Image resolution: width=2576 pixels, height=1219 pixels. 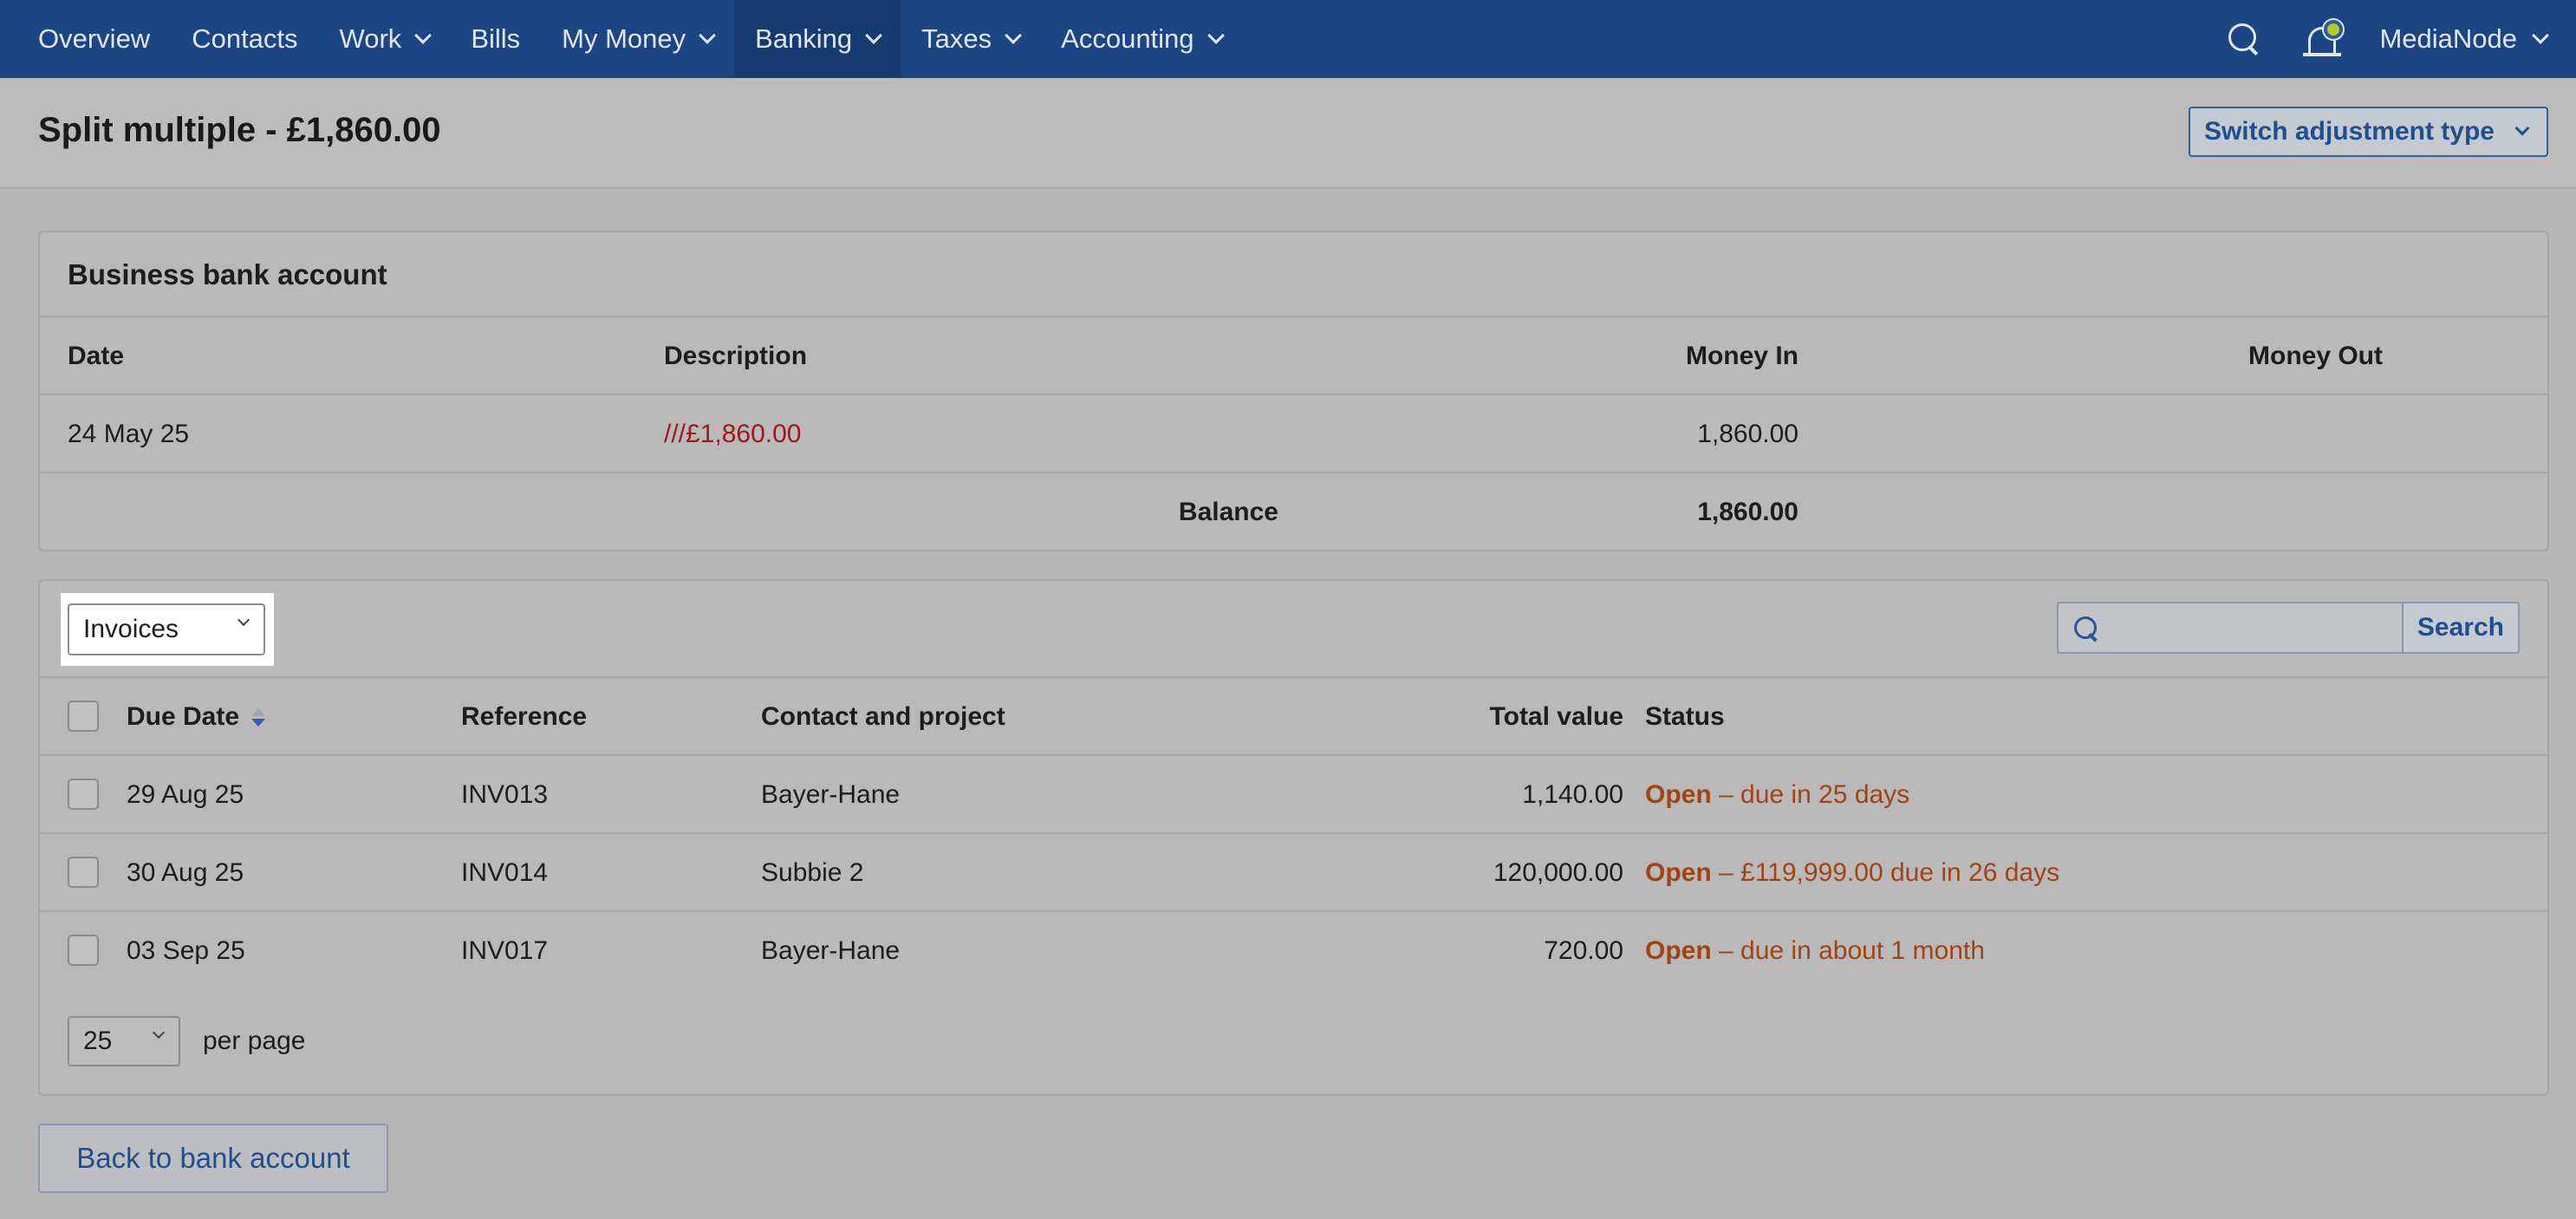 I want to click on search-input, so click(x=2229, y=628).